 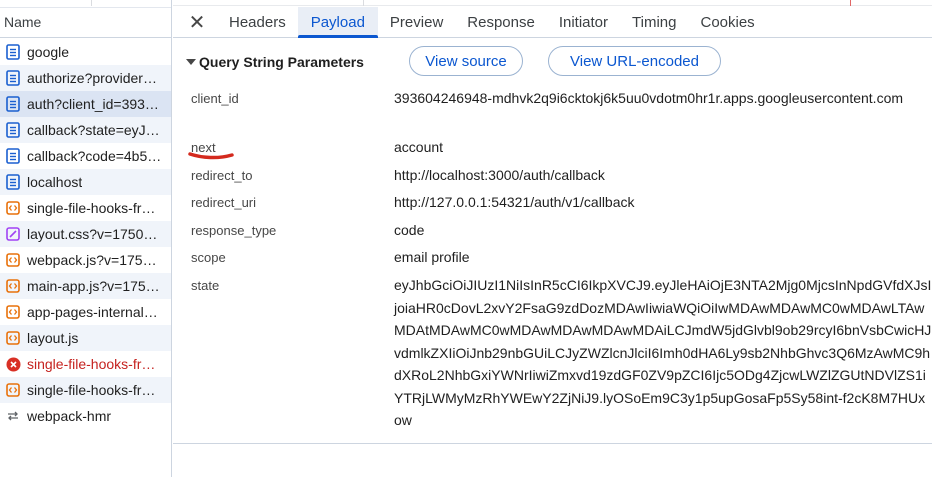 I want to click on request-row-label: google, so click(x=48, y=52).